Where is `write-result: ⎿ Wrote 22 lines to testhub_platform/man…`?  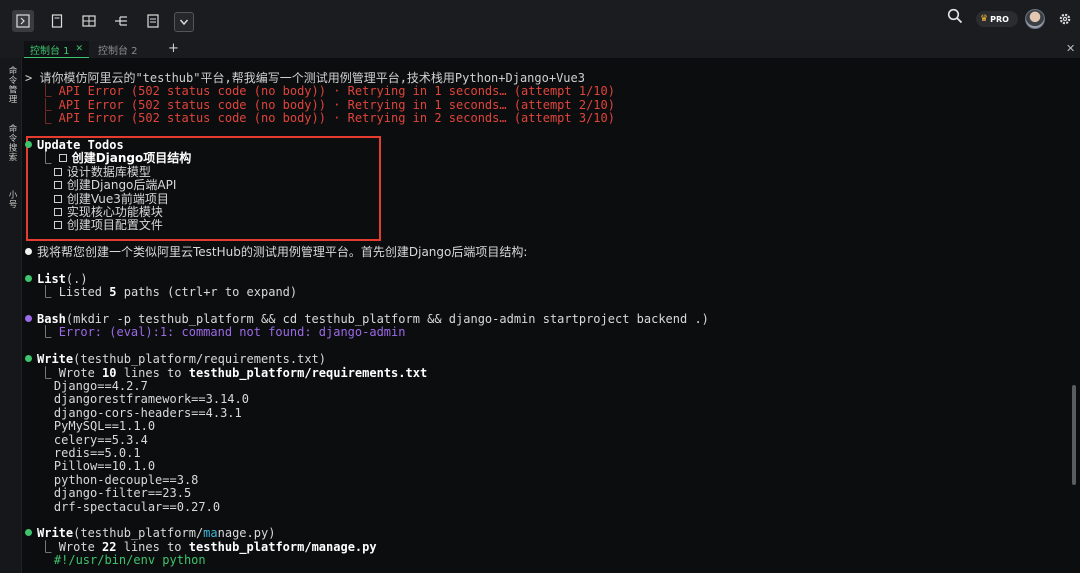 write-result: ⎿ Wrote 22 lines to testhub_platform/man… is located at coordinates (201, 546).